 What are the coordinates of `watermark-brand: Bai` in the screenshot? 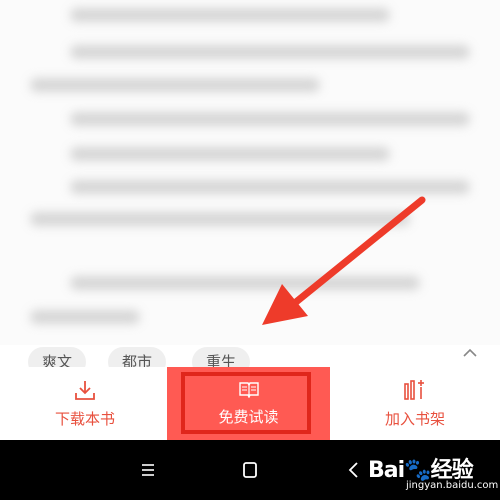 It's located at (386, 470).